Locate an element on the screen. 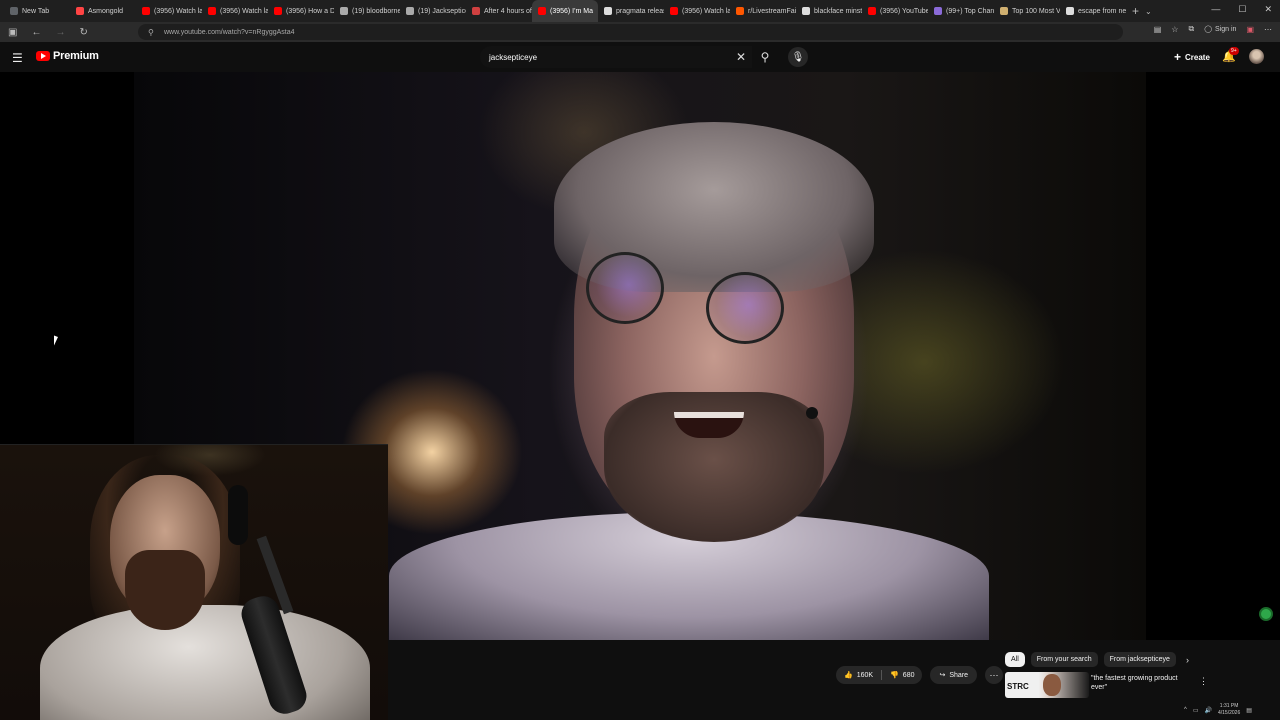 The image size is (1280, 720). chevron-right-icon: › is located at coordinates (1187, 660).